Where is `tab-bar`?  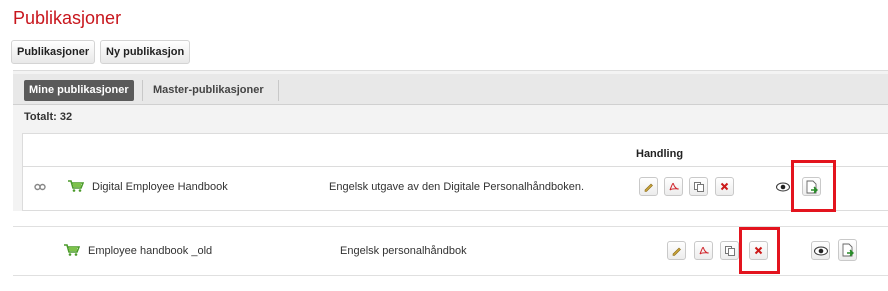 tab-bar is located at coordinates (450, 89).